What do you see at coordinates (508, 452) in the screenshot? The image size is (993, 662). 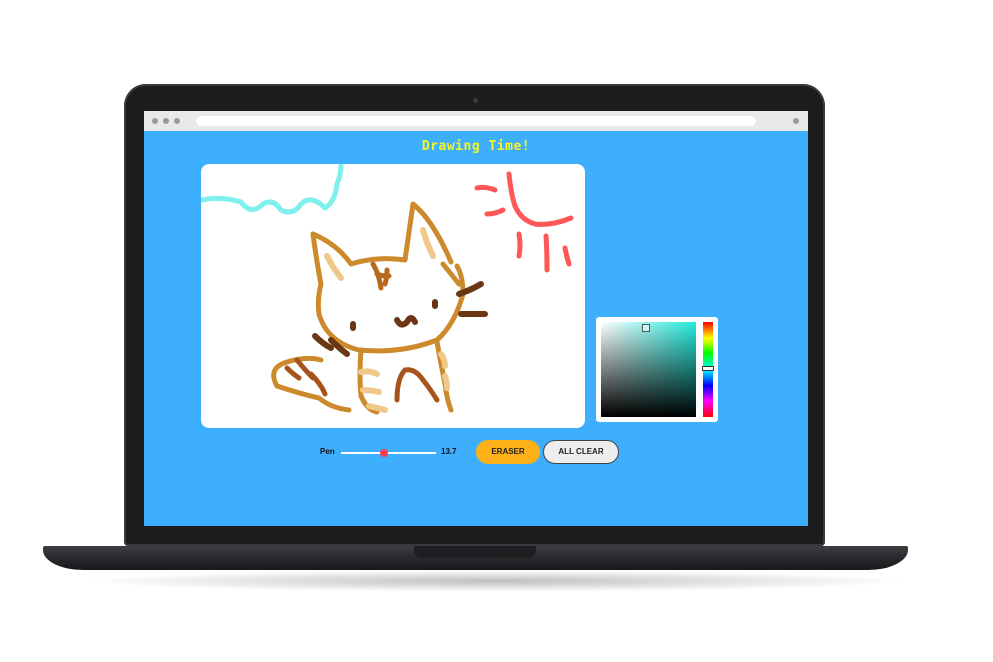 I see `eraser-button: ERASER` at bounding box center [508, 452].